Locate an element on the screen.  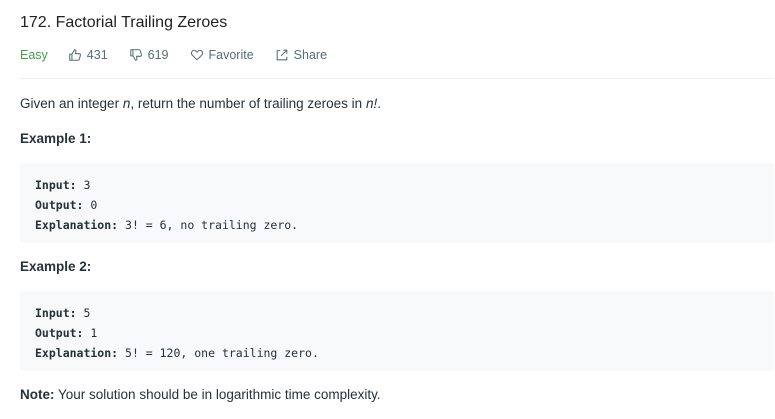
problem-meta-bar: Easy 431 619 Favorite Share is located at coordinates (184, 55).